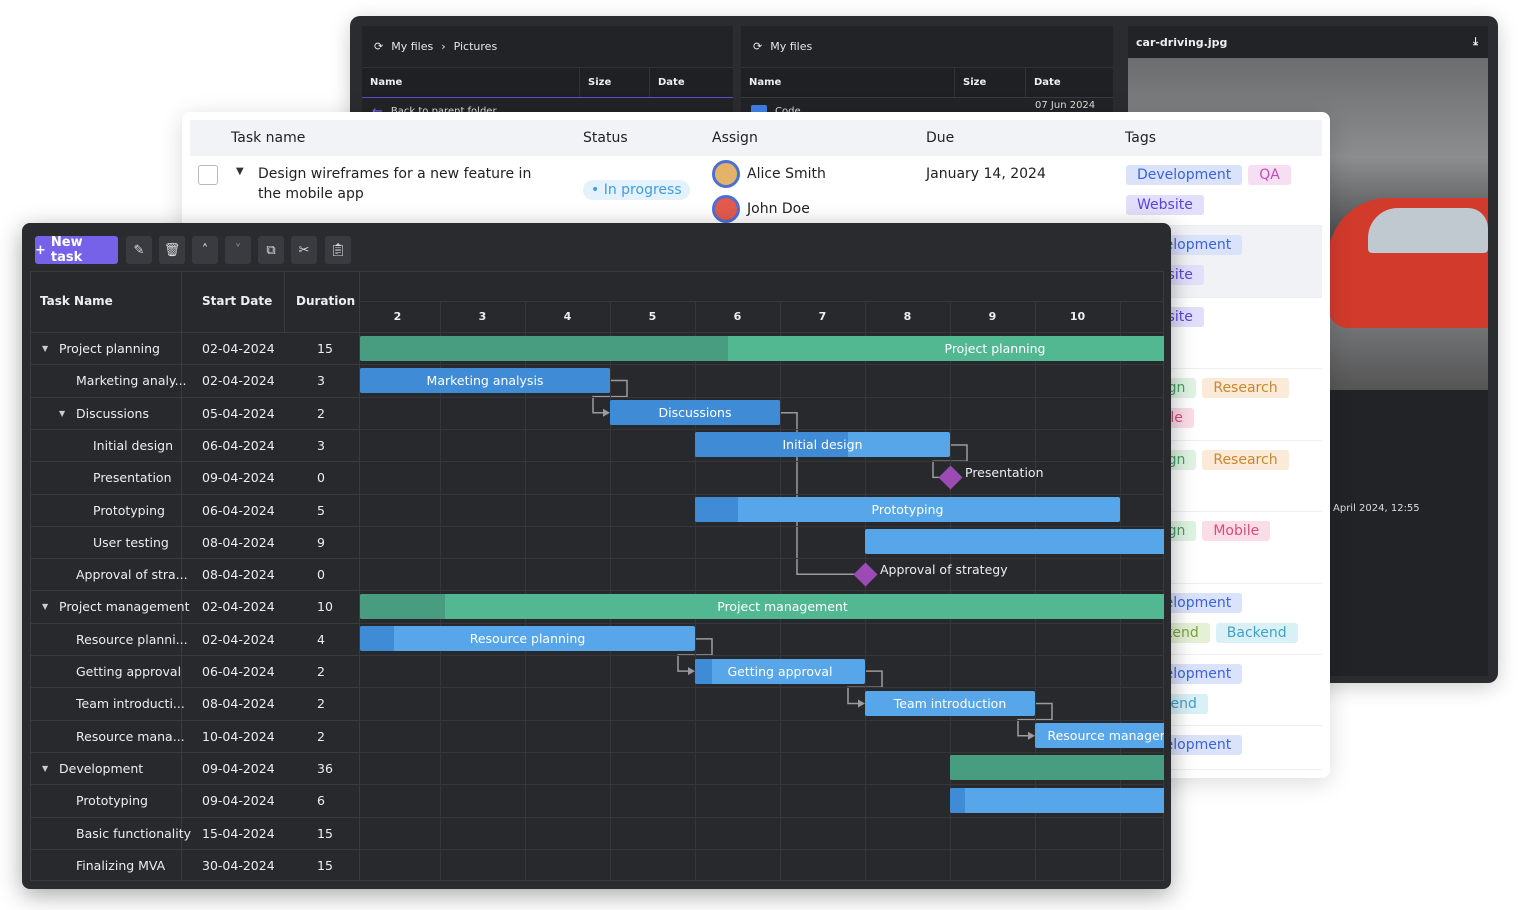 This screenshot has height=910, width=1520. I want to click on start-date: 09-04-2024, so click(238, 478).